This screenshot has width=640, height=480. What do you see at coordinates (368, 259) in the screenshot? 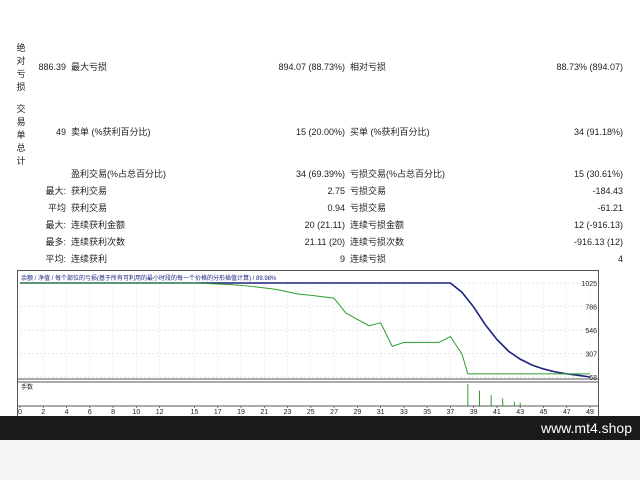
I see `stat-row-4-right-label: 连续亏损` at bounding box center [368, 259].